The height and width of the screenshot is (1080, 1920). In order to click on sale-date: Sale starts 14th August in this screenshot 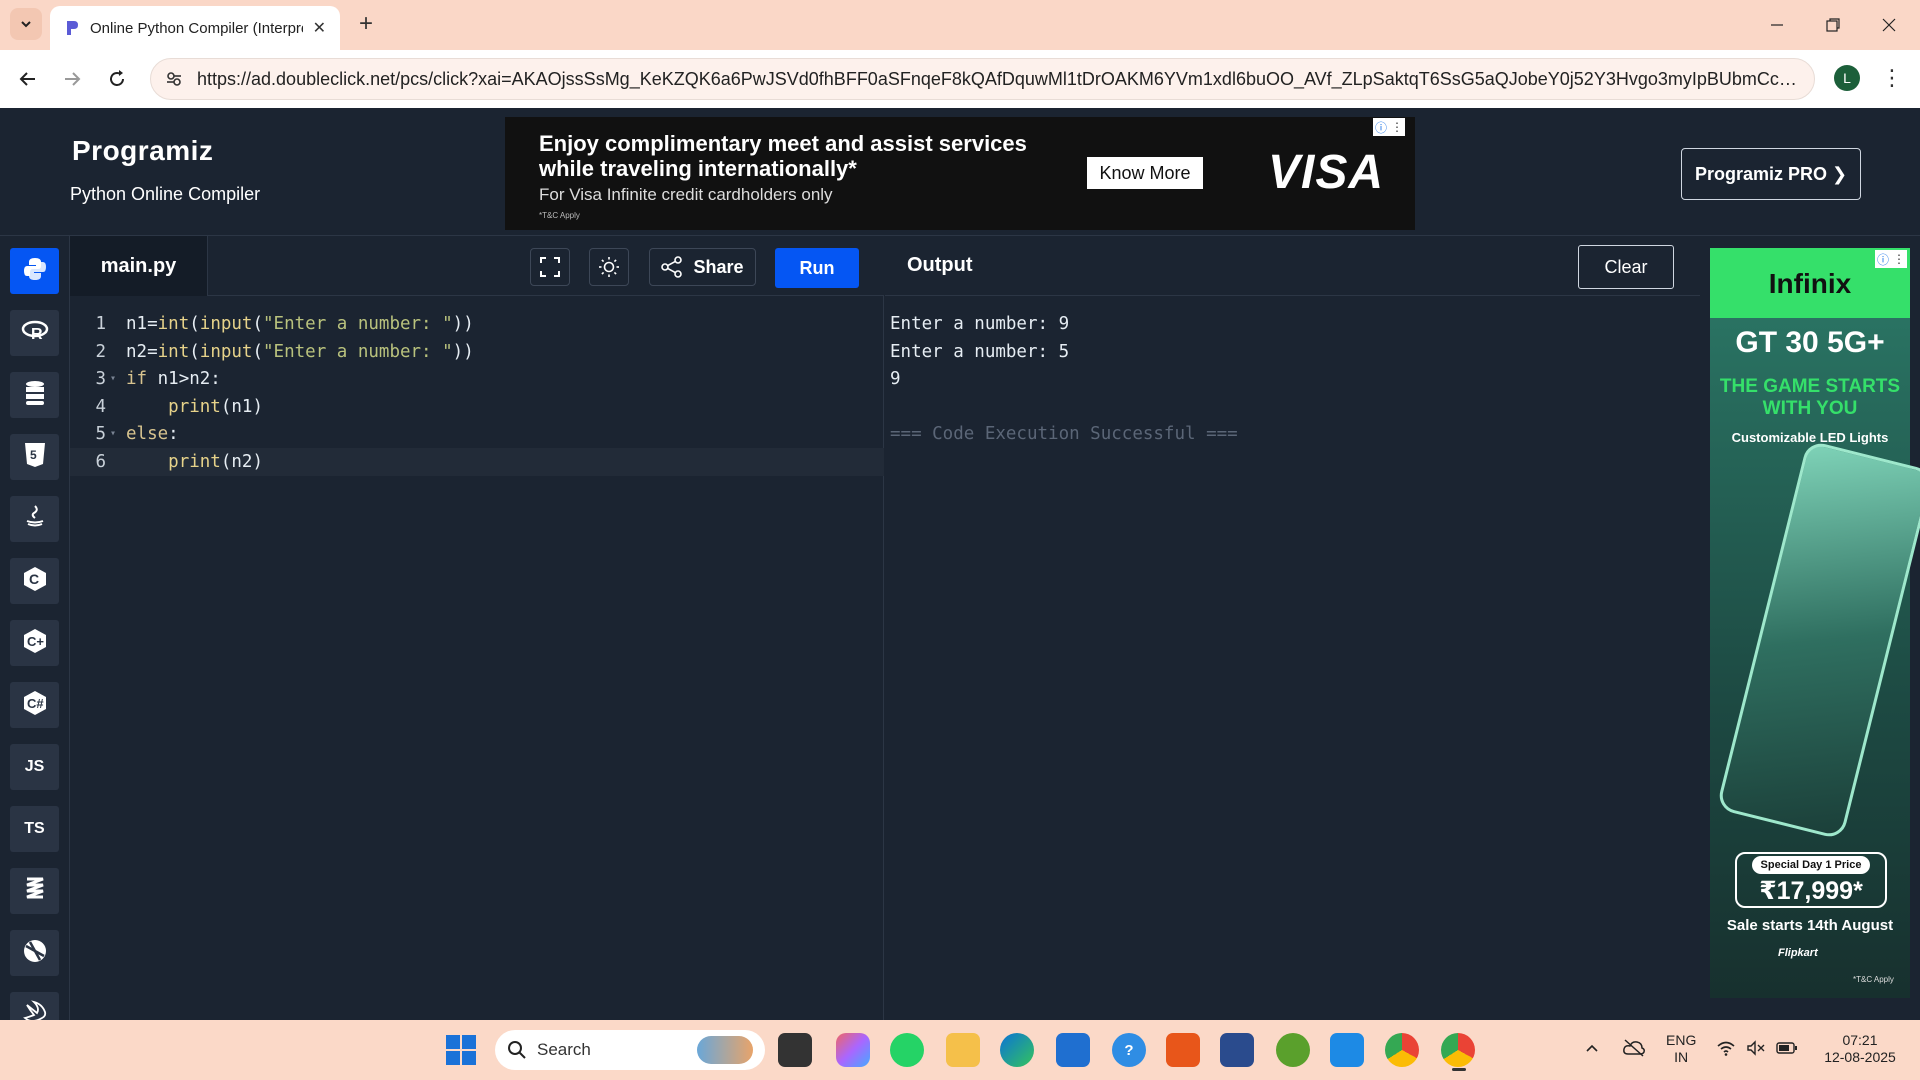, I will do `click(1810, 925)`.